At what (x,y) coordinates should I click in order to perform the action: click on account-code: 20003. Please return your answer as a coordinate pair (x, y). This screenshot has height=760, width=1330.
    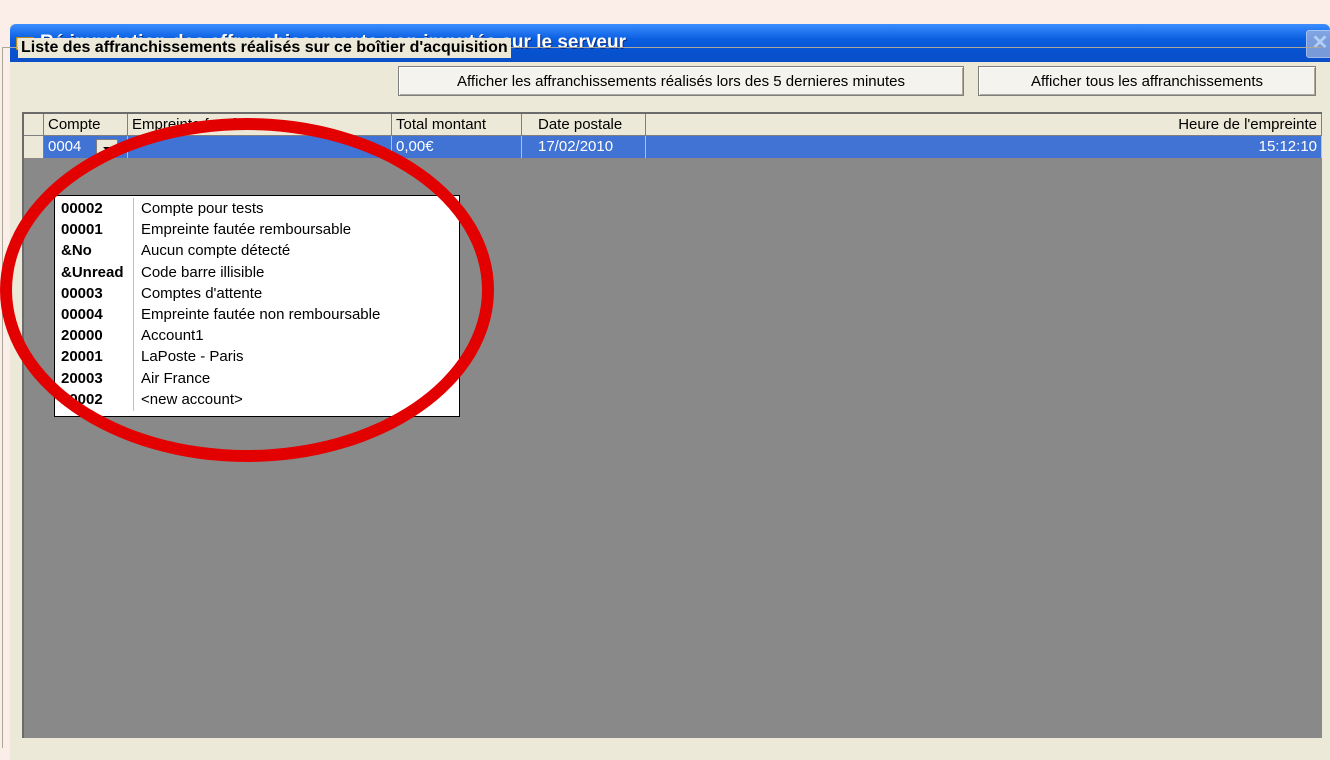
    Looking at the image, I should click on (82, 378).